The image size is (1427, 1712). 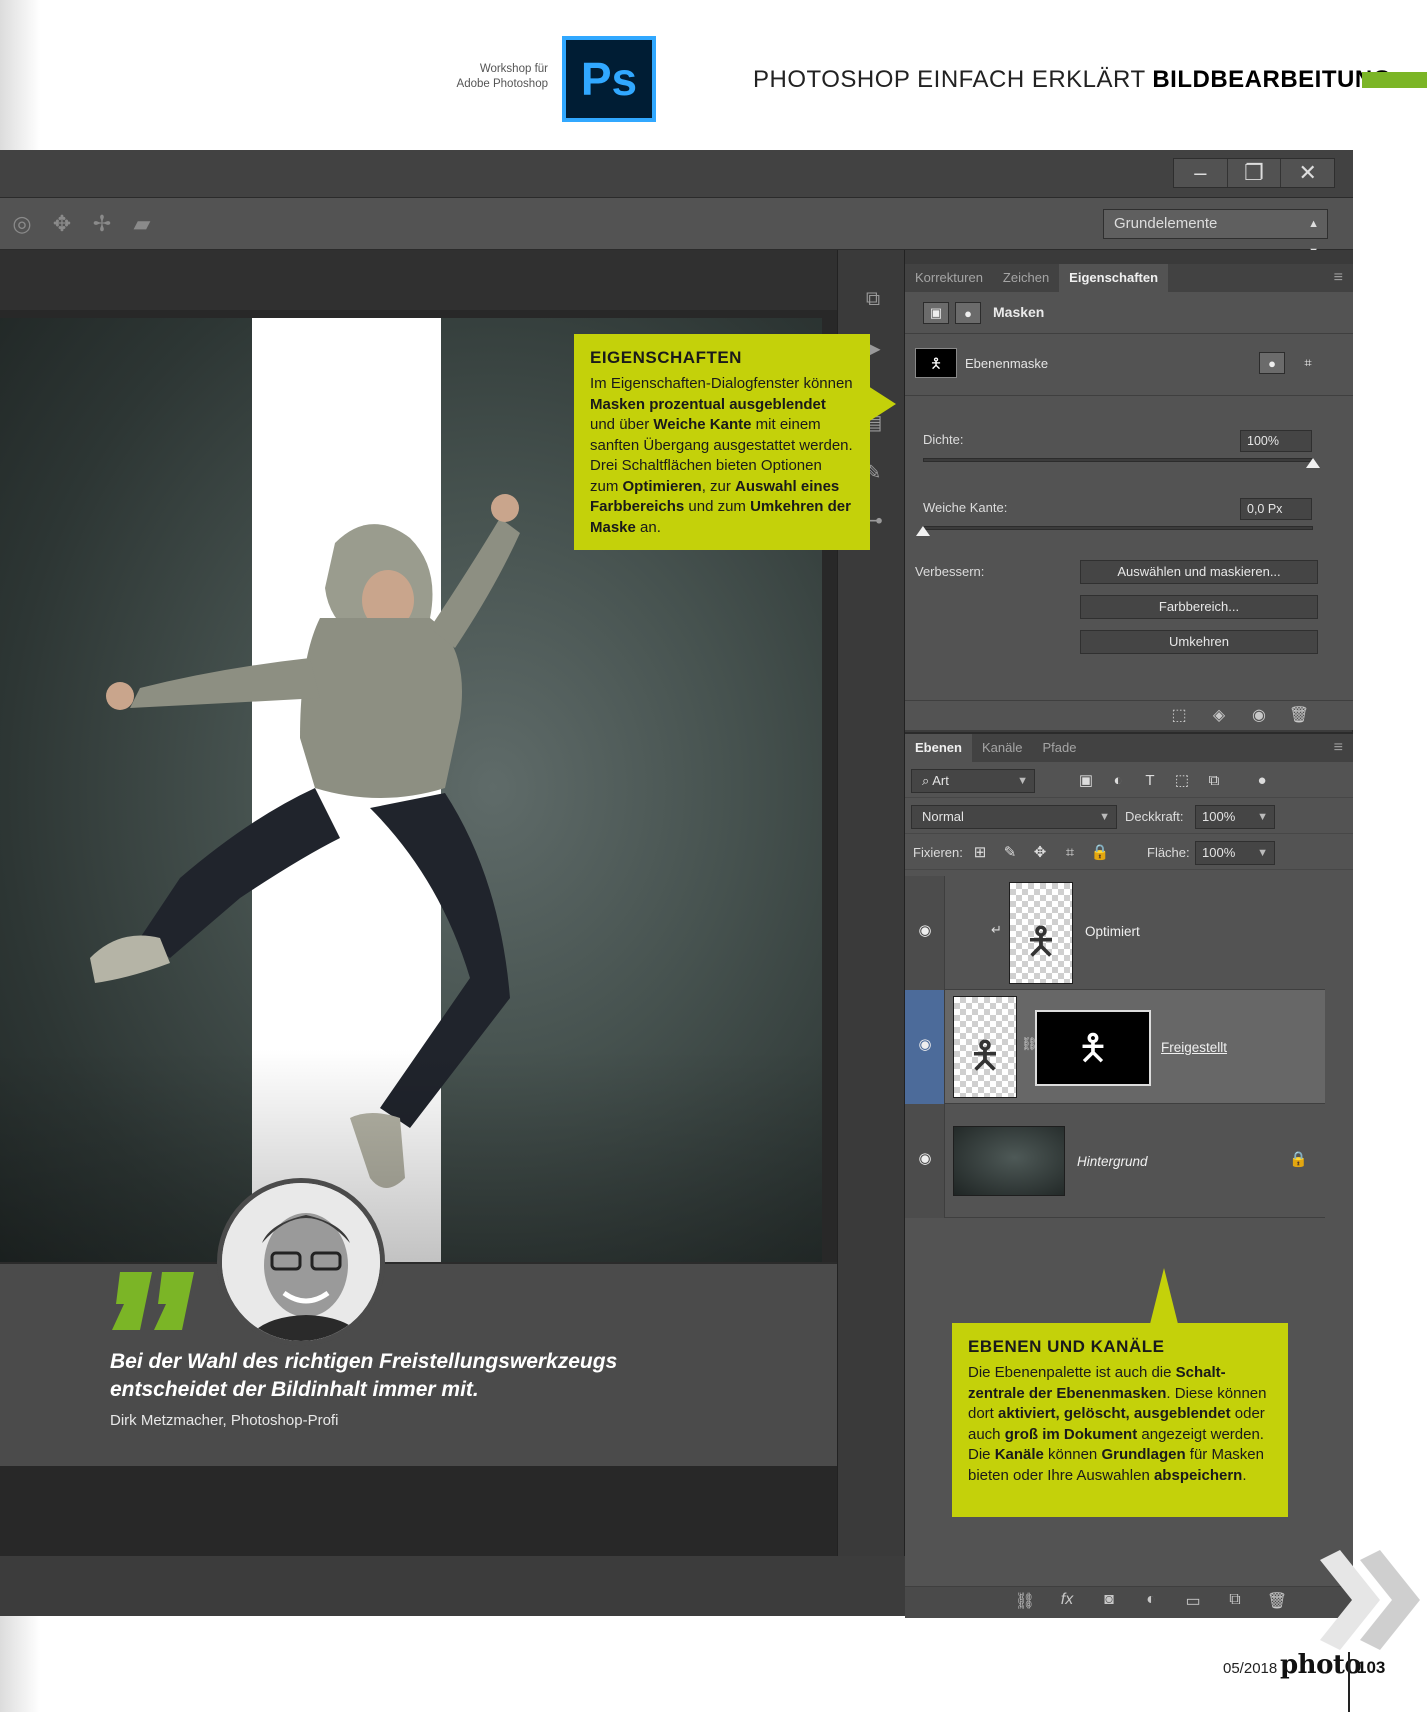 What do you see at coordinates (1193, 1602) in the screenshot?
I see `new-group-icon: ▭` at bounding box center [1193, 1602].